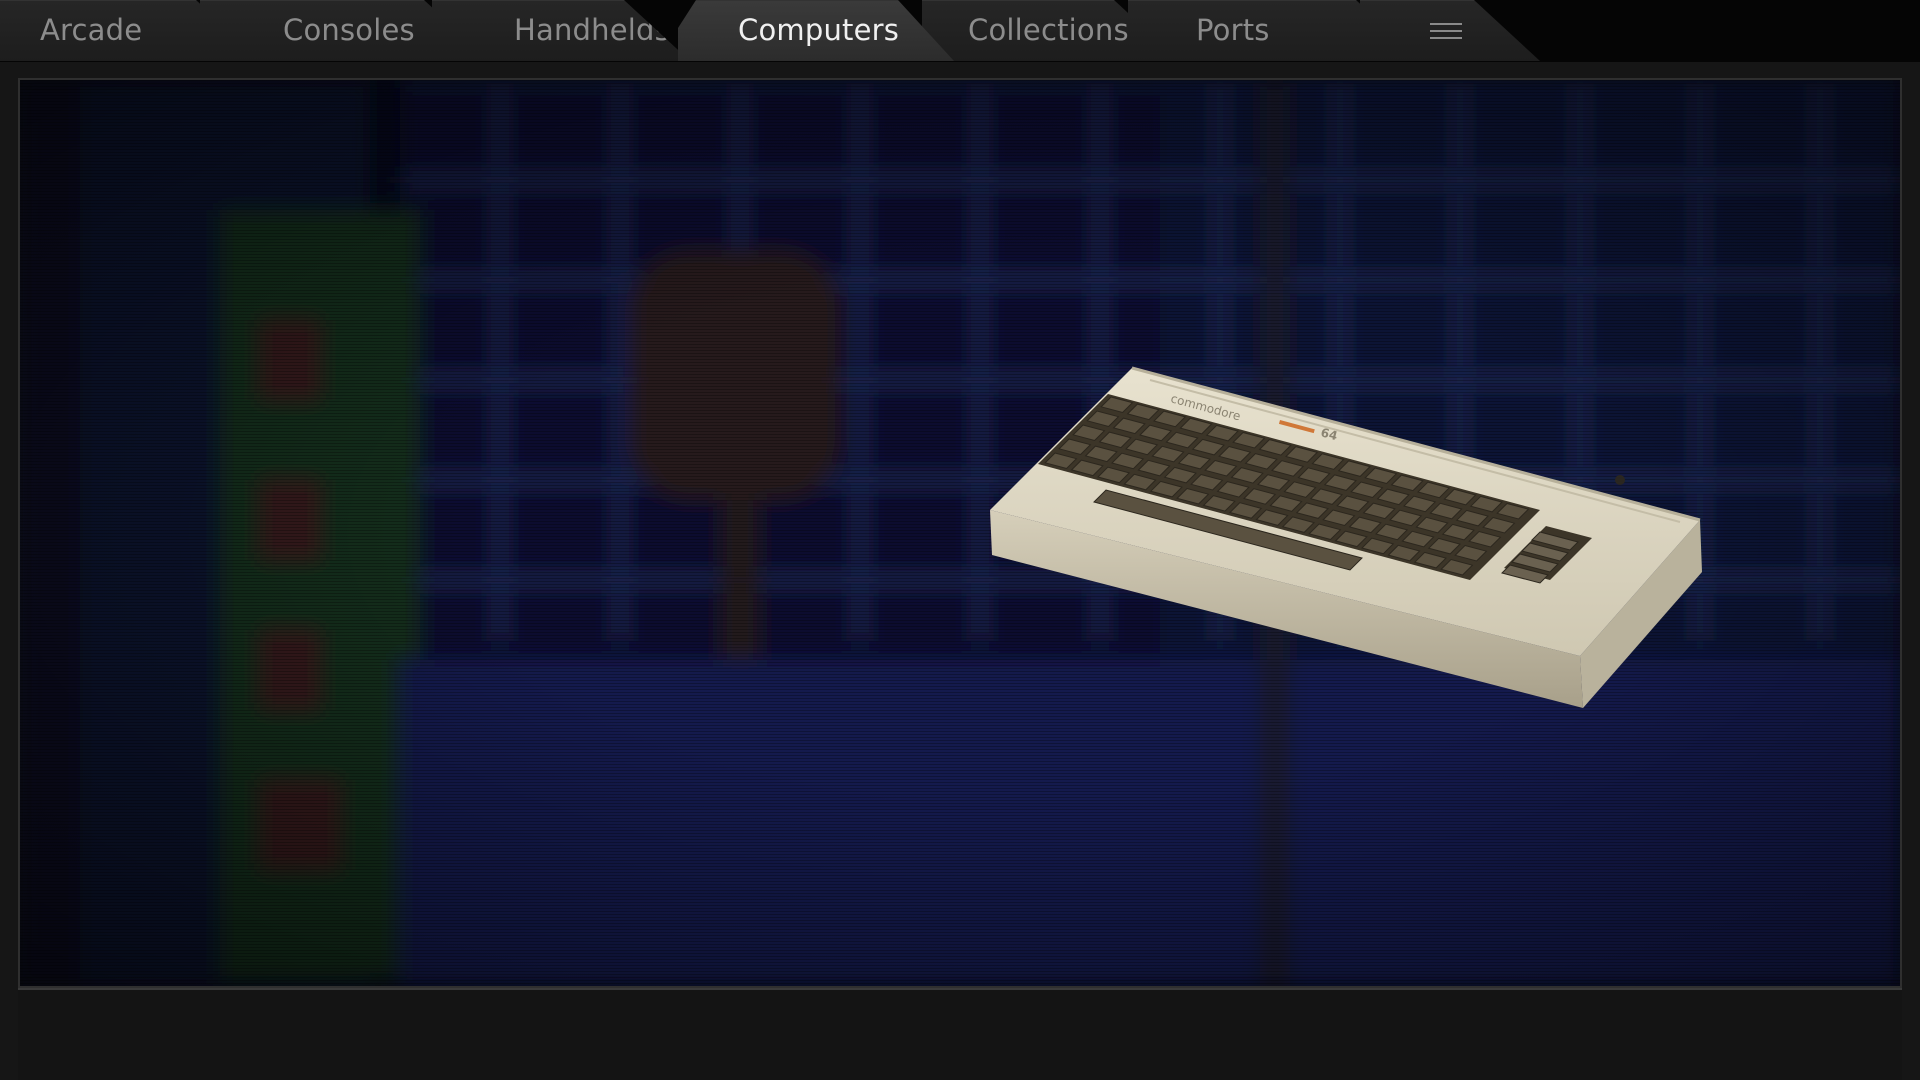  What do you see at coordinates (1233, 30) in the screenshot?
I see `tab-label: Ports` at bounding box center [1233, 30].